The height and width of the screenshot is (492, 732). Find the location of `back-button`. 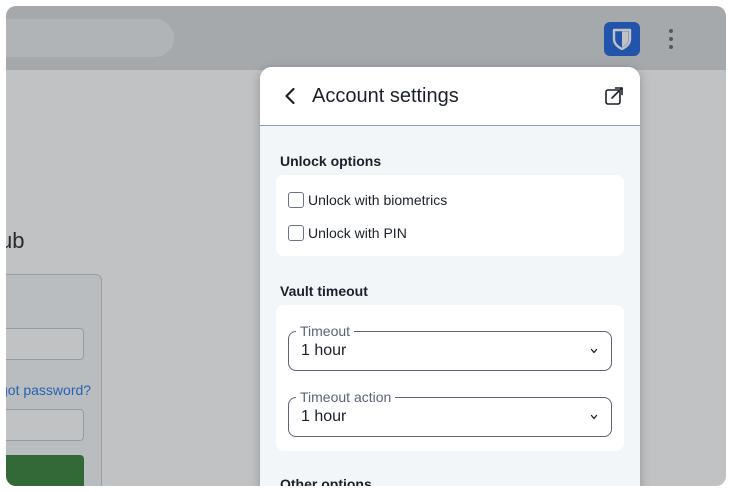

back-button is located at coordinates (290, 96).